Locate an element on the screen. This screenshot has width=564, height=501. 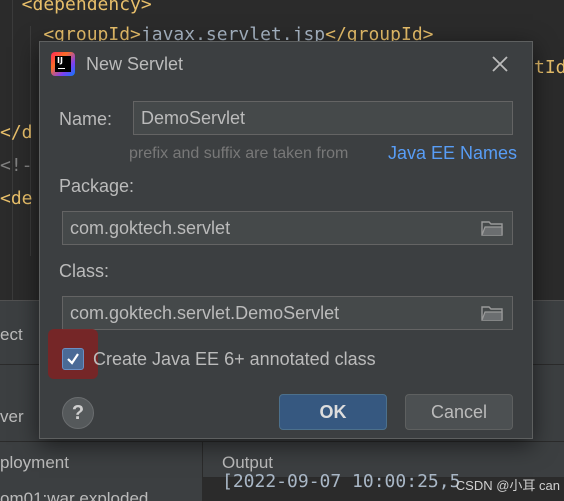
watermark: CSDN @小耳 can is located at coordinates (507, 485).